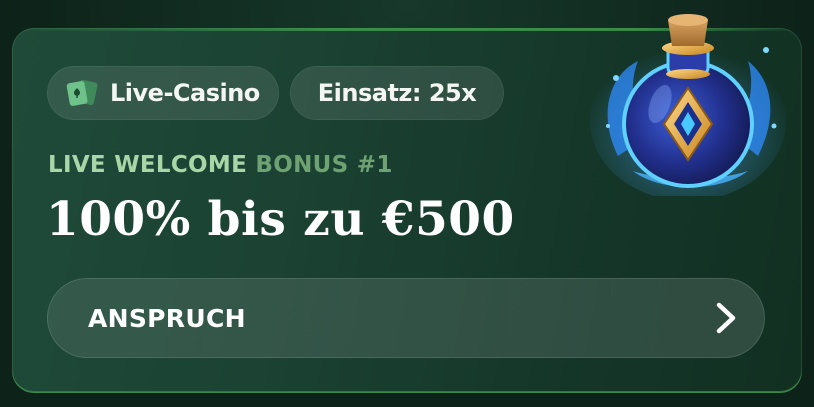  Describe the element at coordinates (185, 93) in the screenshot. I see `category-chip-label: Live-Casino` at that location.